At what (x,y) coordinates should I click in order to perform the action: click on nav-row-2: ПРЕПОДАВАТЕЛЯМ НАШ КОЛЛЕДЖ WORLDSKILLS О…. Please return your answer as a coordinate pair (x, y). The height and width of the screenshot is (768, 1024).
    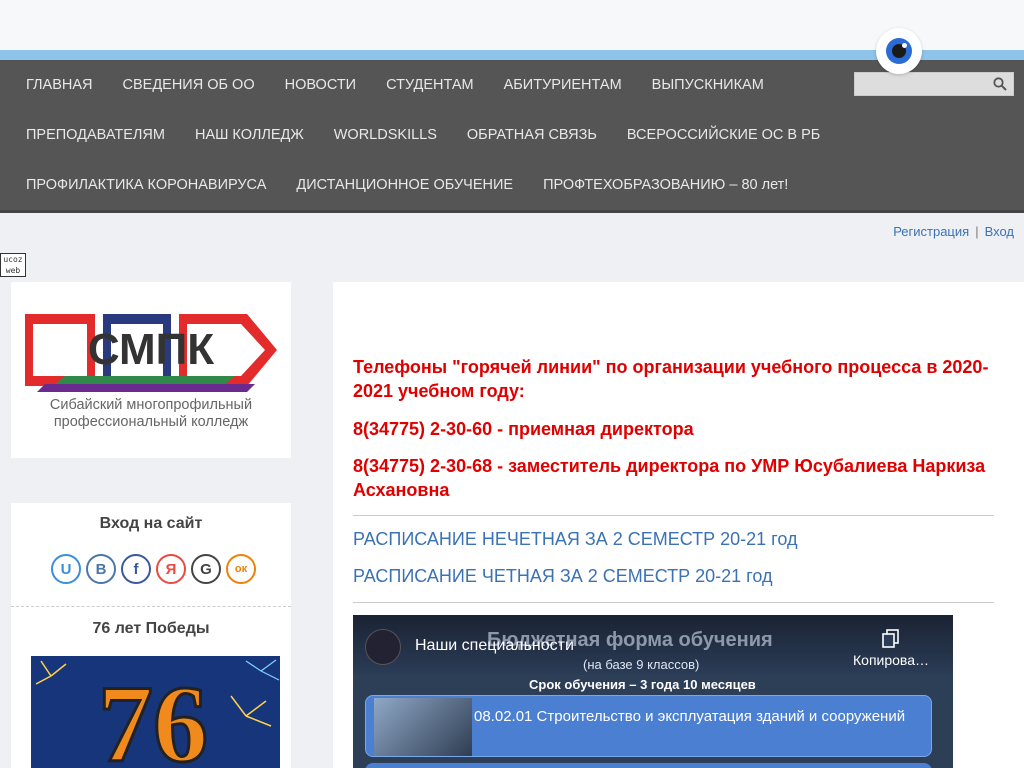
    Looking at the image, I should click on (417, 135).